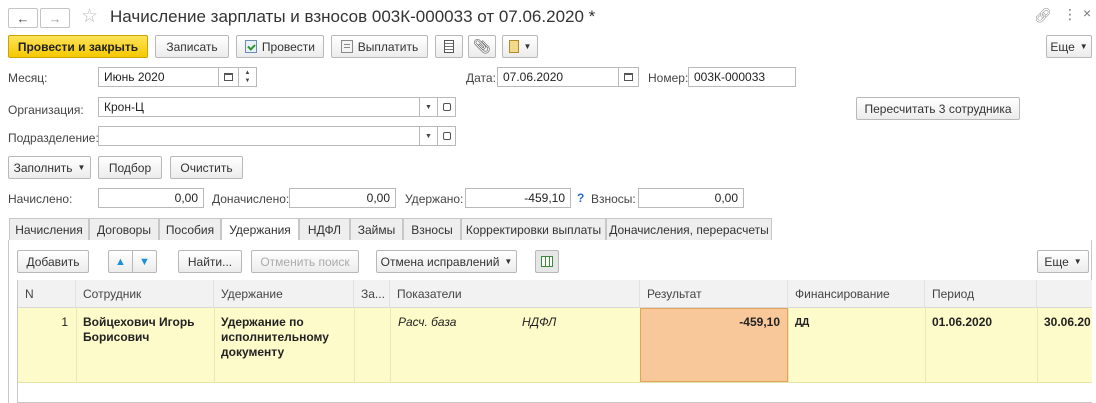  Describe the element at coordinates (1063, 261) in the screenshot. I see `table-more-button: Еще ▼` at that location.